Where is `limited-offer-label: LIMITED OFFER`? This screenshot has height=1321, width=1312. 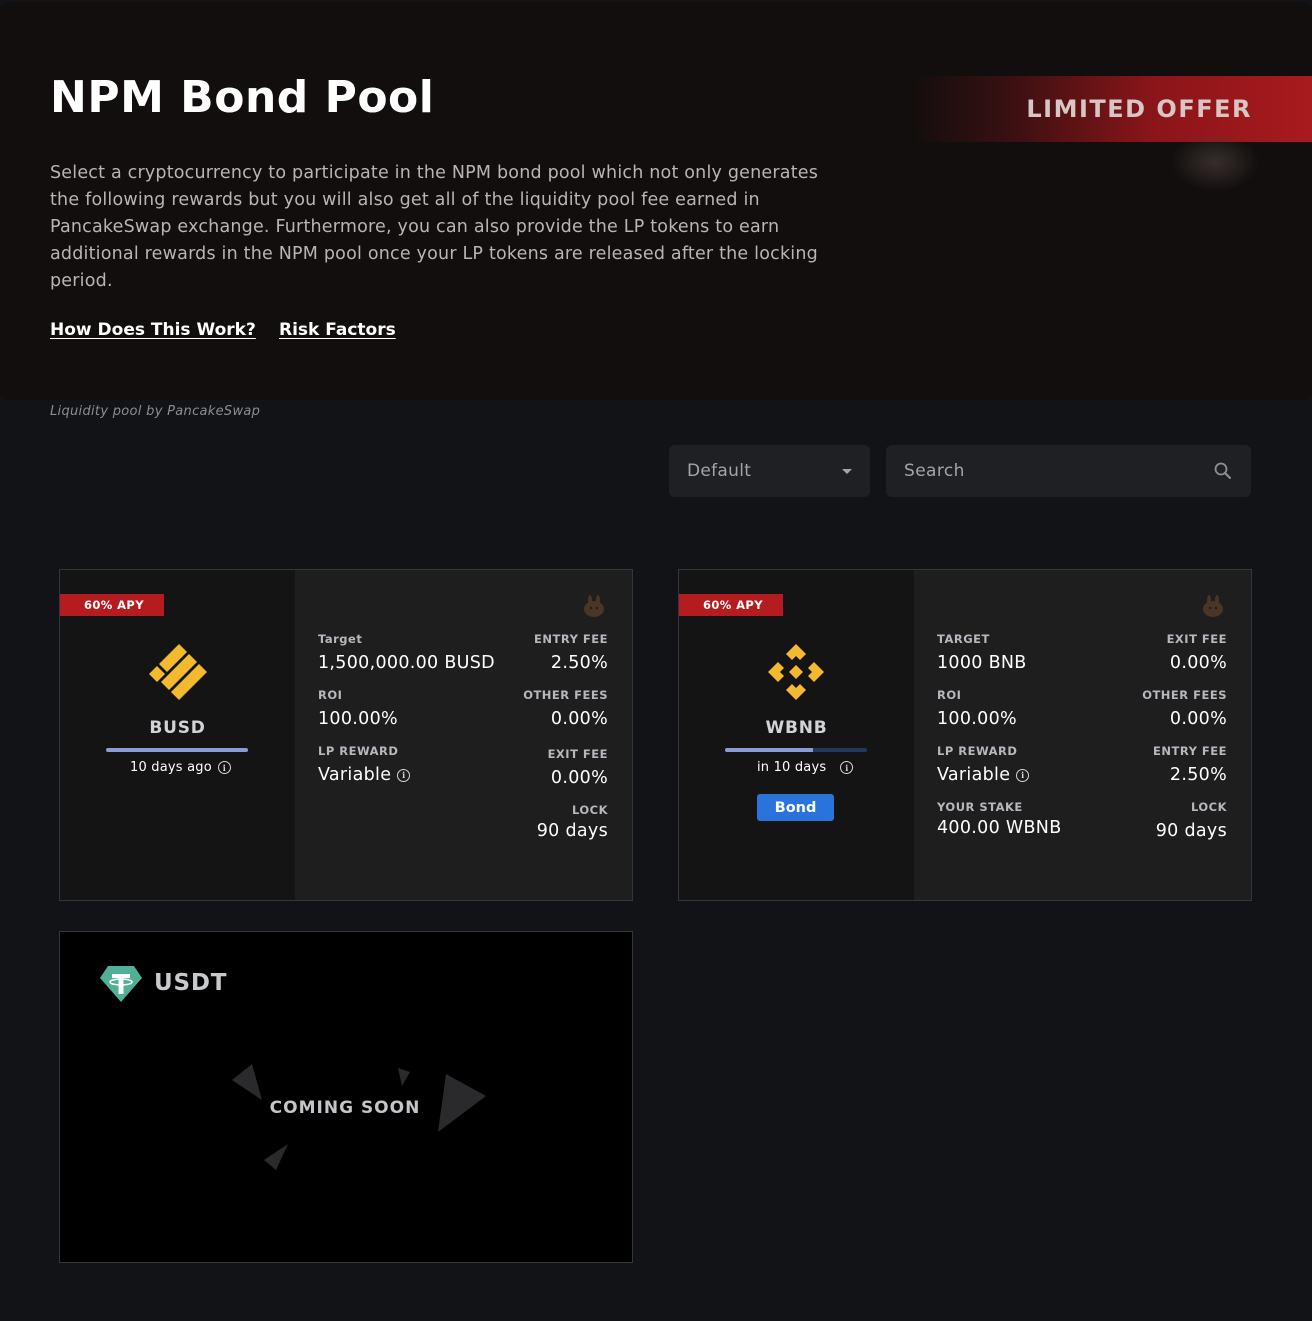
limited-offer-label: LIMITED OFFER is located at coordinates (1139, 109).